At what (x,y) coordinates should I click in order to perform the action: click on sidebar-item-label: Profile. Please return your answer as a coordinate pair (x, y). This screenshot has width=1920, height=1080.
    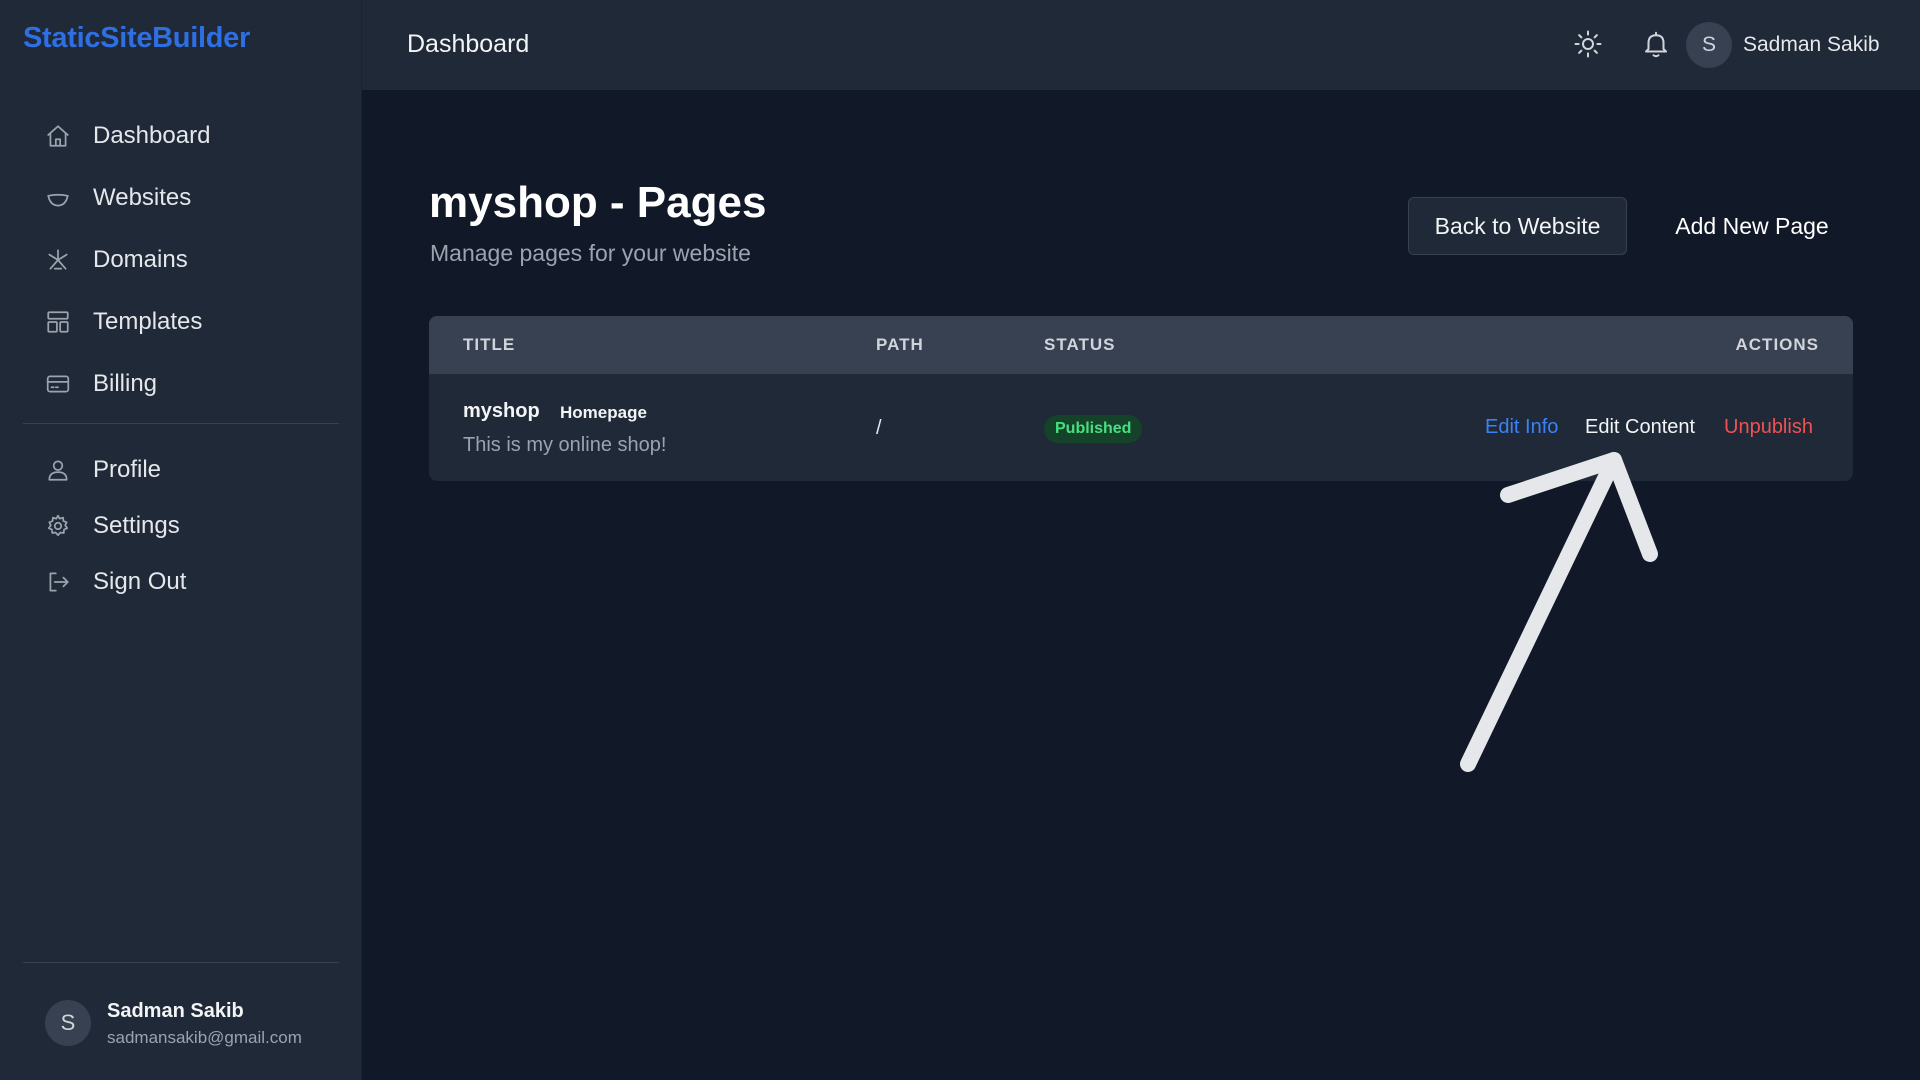
    Looking at the image, I should click on (127, 469).